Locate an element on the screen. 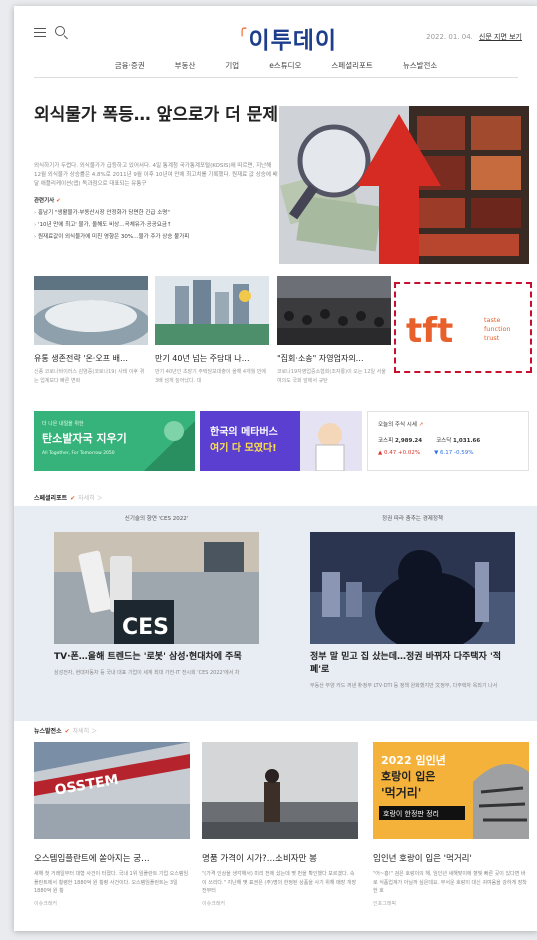  stock-title: 오늘의 주식 시세 is located at coordinates (448, 424).